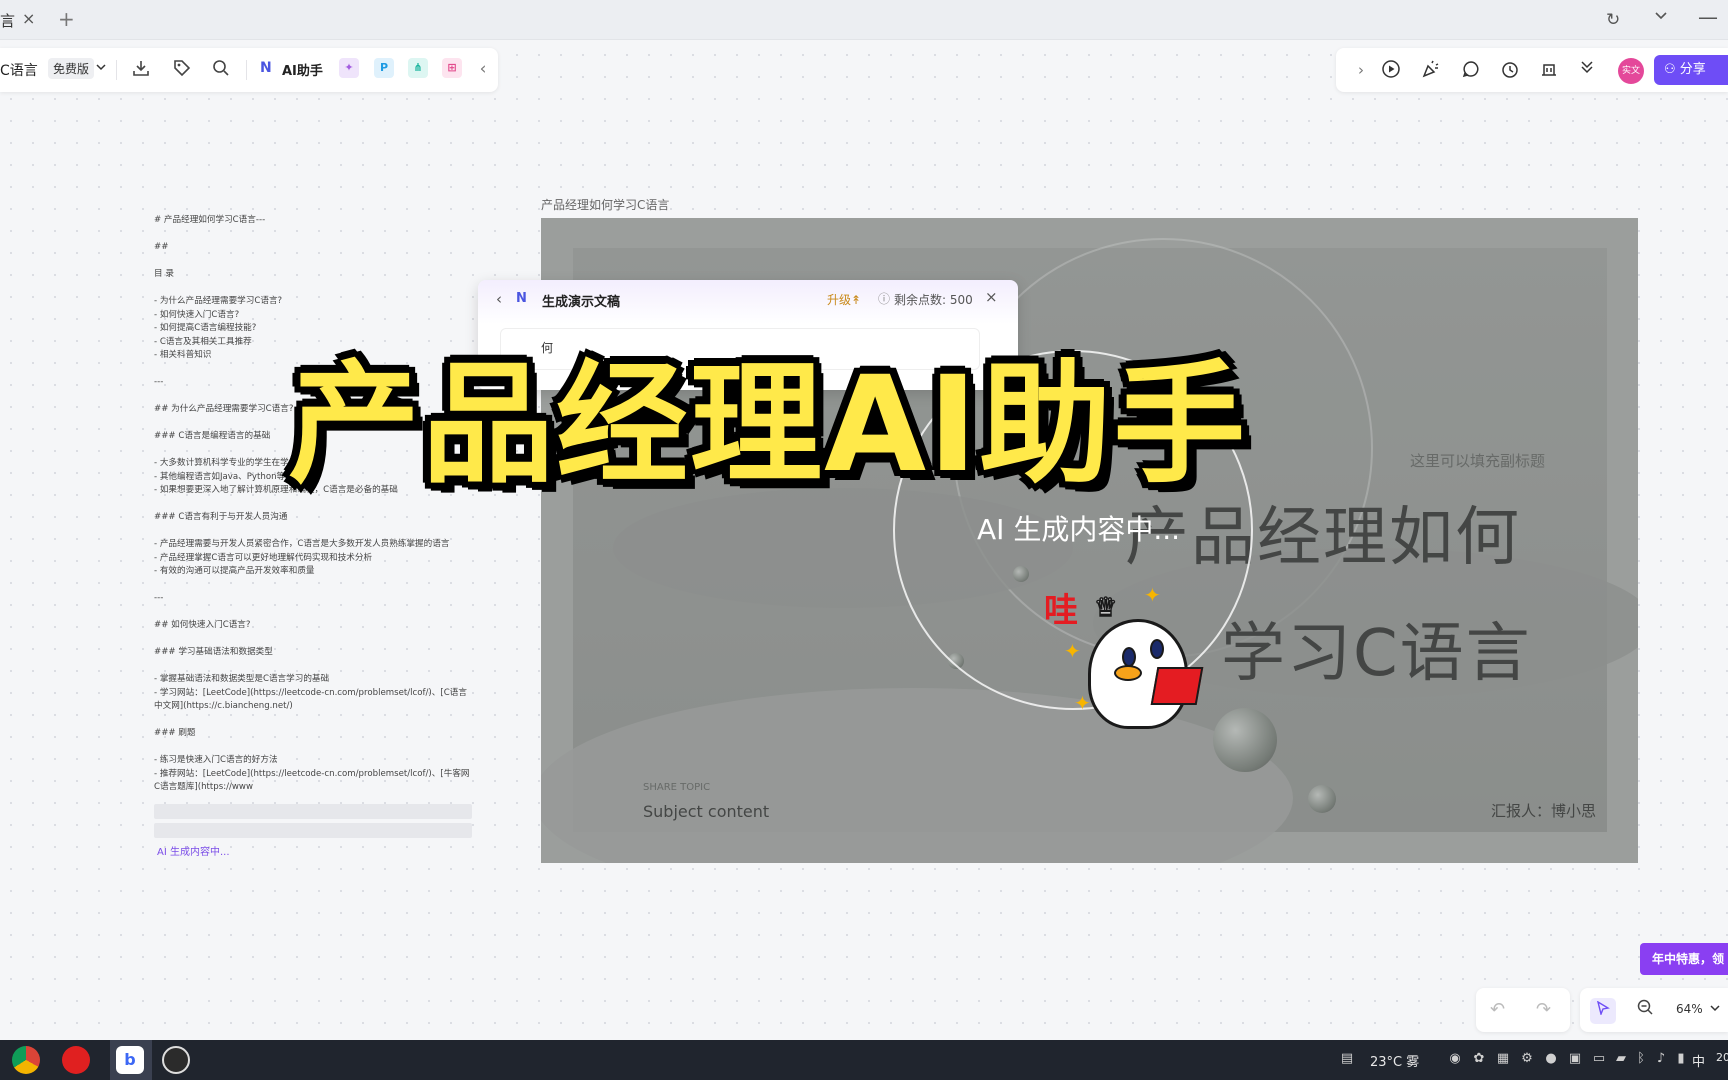 This screenshot has height=1080, width=1728. I want to click on tray-app-icon: ✿, so click(1479, 1058).